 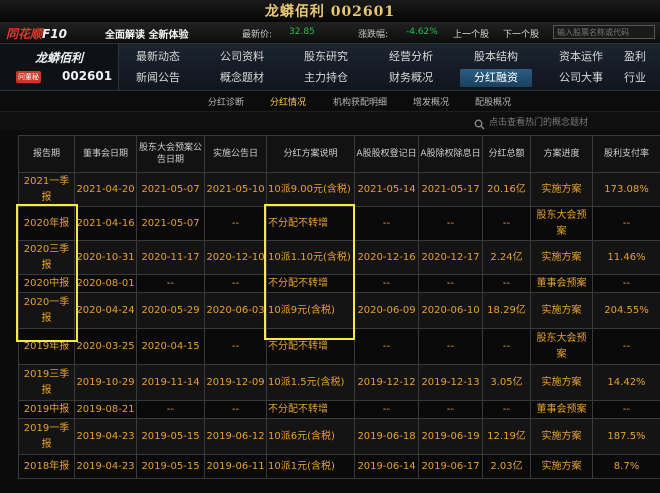 What do you see at coordinates (411, 78) in the screenshot?
I see `nav-financial-overview: 财务概况` at bounding box center [411, 78].